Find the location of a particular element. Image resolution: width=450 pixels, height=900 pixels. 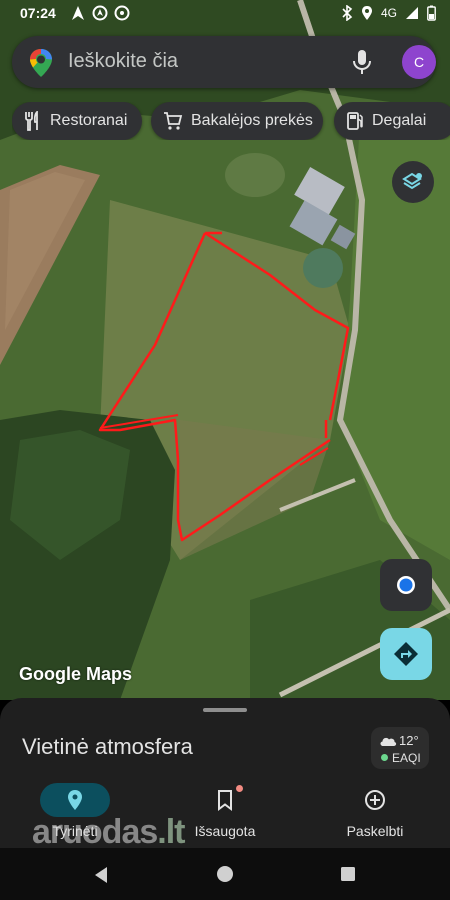

home-icon is located at coordinates (225, 874).